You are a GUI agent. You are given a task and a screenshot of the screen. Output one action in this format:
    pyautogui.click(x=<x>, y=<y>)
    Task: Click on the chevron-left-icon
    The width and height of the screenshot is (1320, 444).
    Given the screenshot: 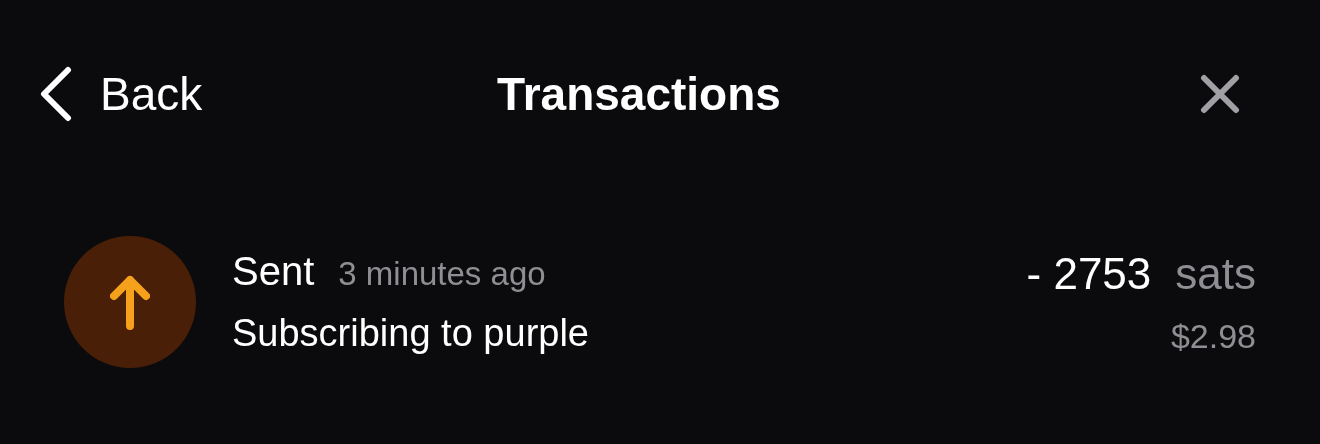 What is the action you would take?
    pyautogui.click(x=55, y=94)
    